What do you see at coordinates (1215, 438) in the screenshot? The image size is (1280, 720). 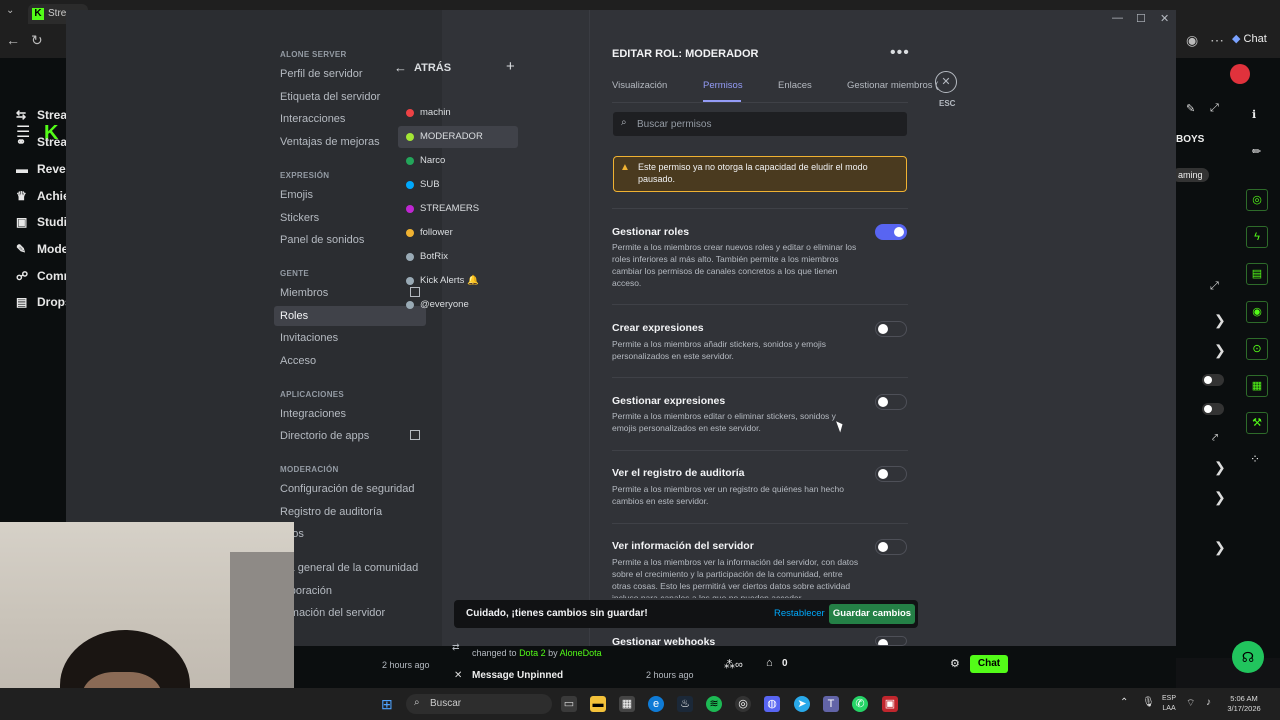 I see `popout-icon: ⤤` at bounding box center [1215, 438].